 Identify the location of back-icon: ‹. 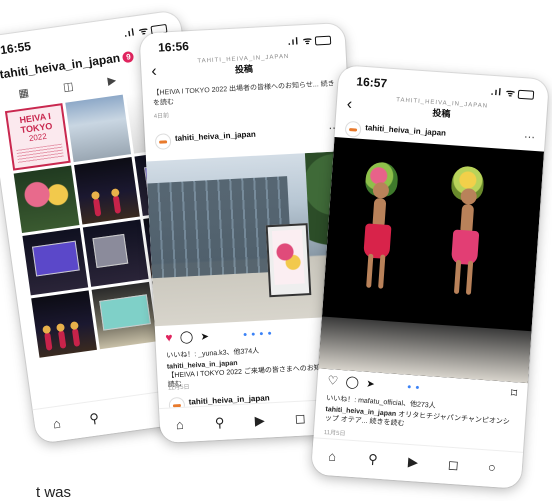
(154, 72).